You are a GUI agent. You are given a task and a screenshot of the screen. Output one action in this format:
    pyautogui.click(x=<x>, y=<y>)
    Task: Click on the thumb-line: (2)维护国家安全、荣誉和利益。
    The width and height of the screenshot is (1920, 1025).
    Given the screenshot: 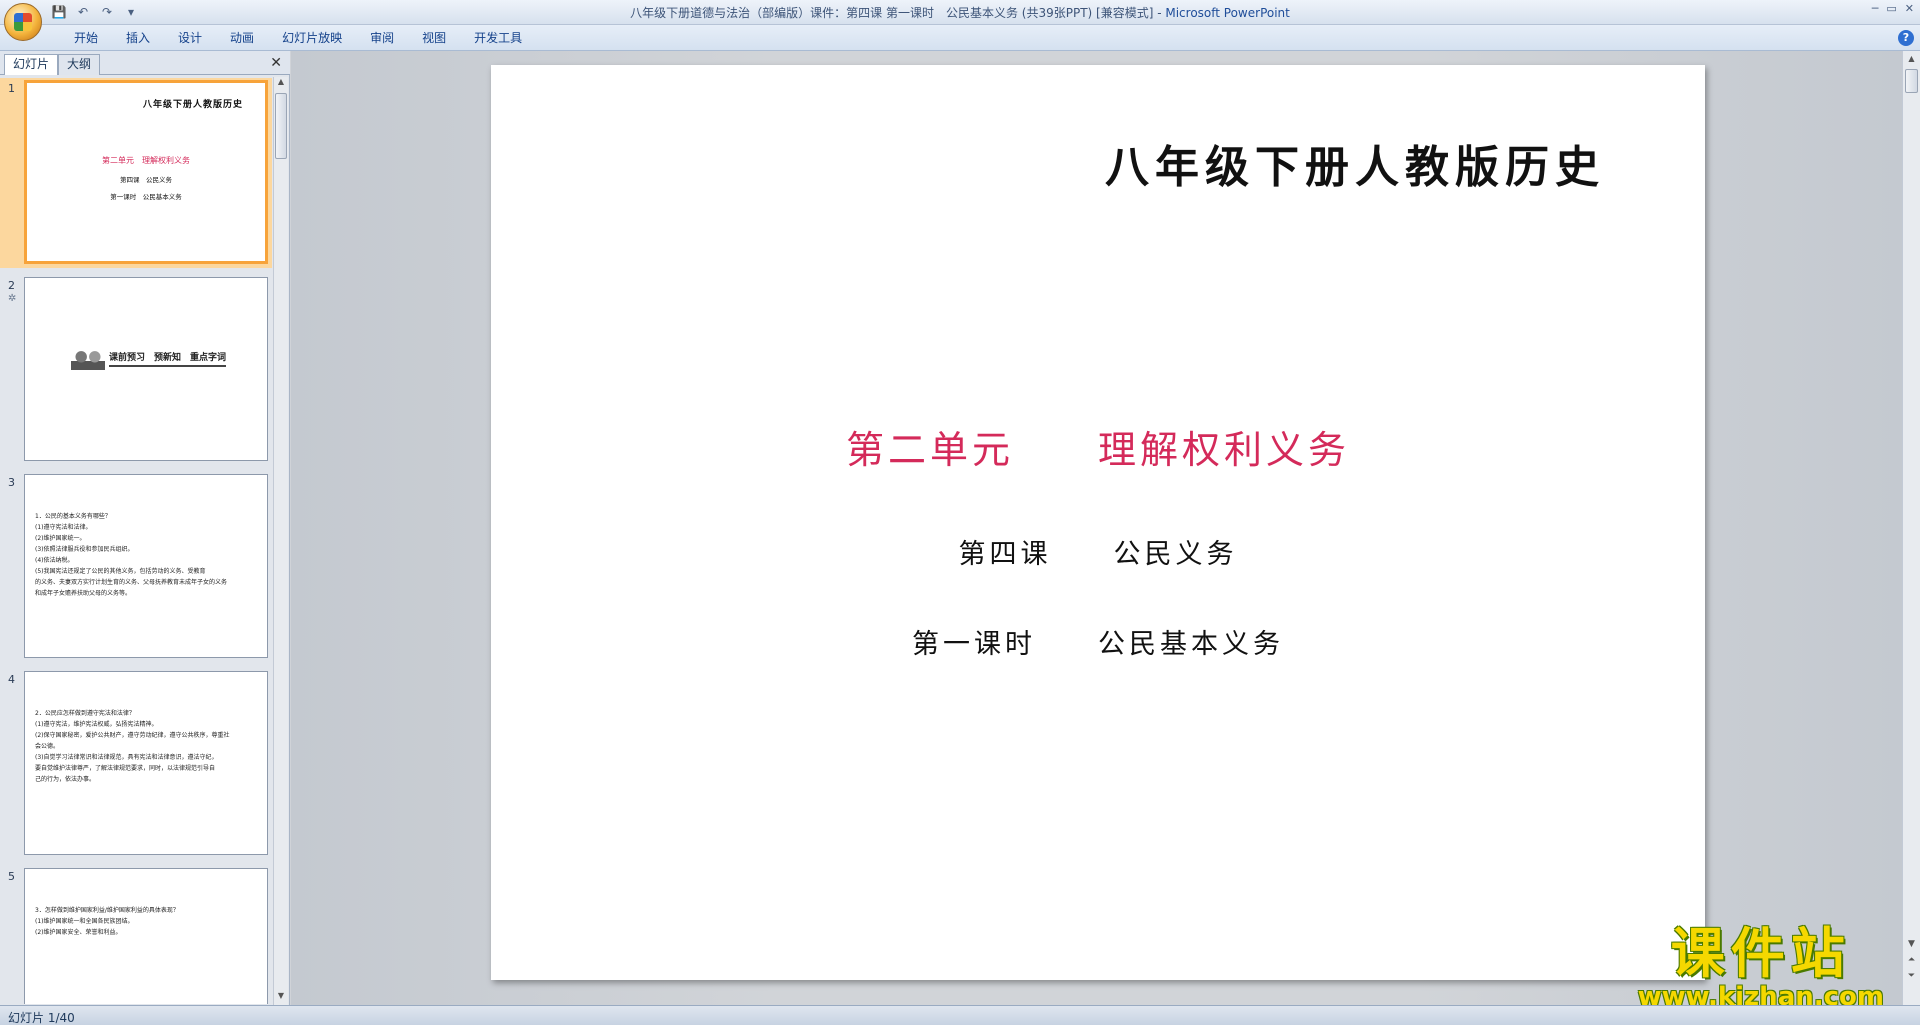 What is the action you would take?
    pyautogui.click(x=78, y=932)
    